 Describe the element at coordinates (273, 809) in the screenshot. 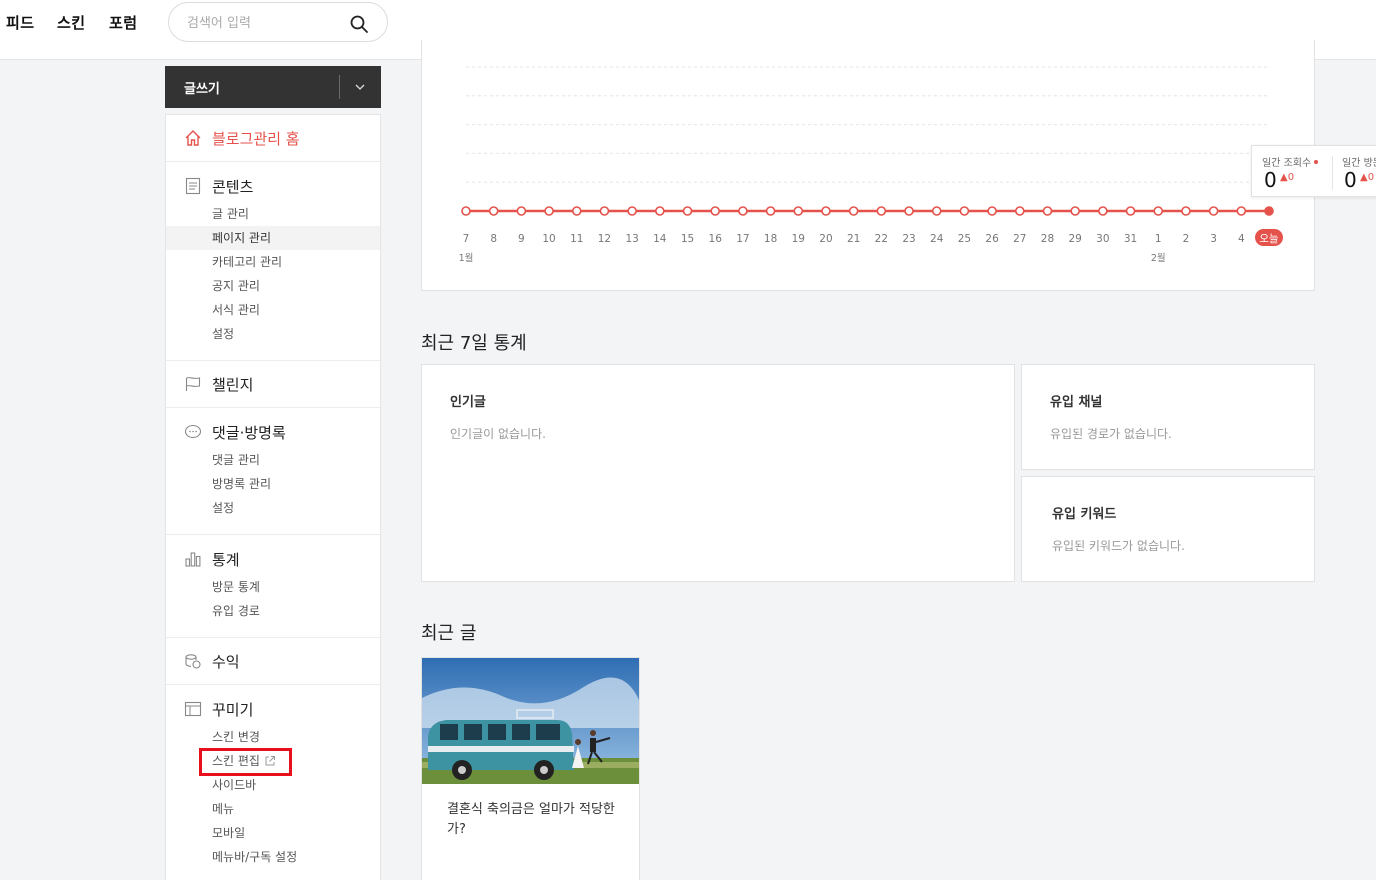

I see `sidebar-item-menu: 메뉴` at that location.